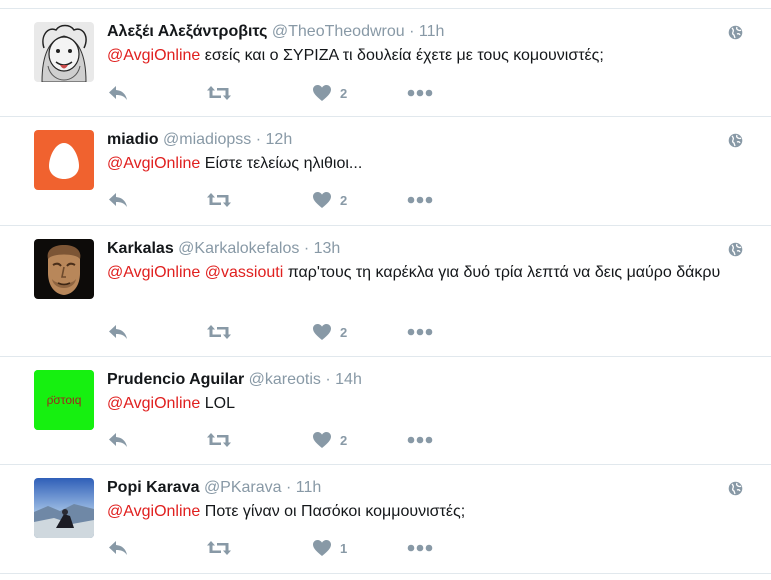  Describe the element at coordinates (187, 31) in the screenshot. I see `tweet-fullname: Αλεξέι Αλεξάντροβιτς` at that location.